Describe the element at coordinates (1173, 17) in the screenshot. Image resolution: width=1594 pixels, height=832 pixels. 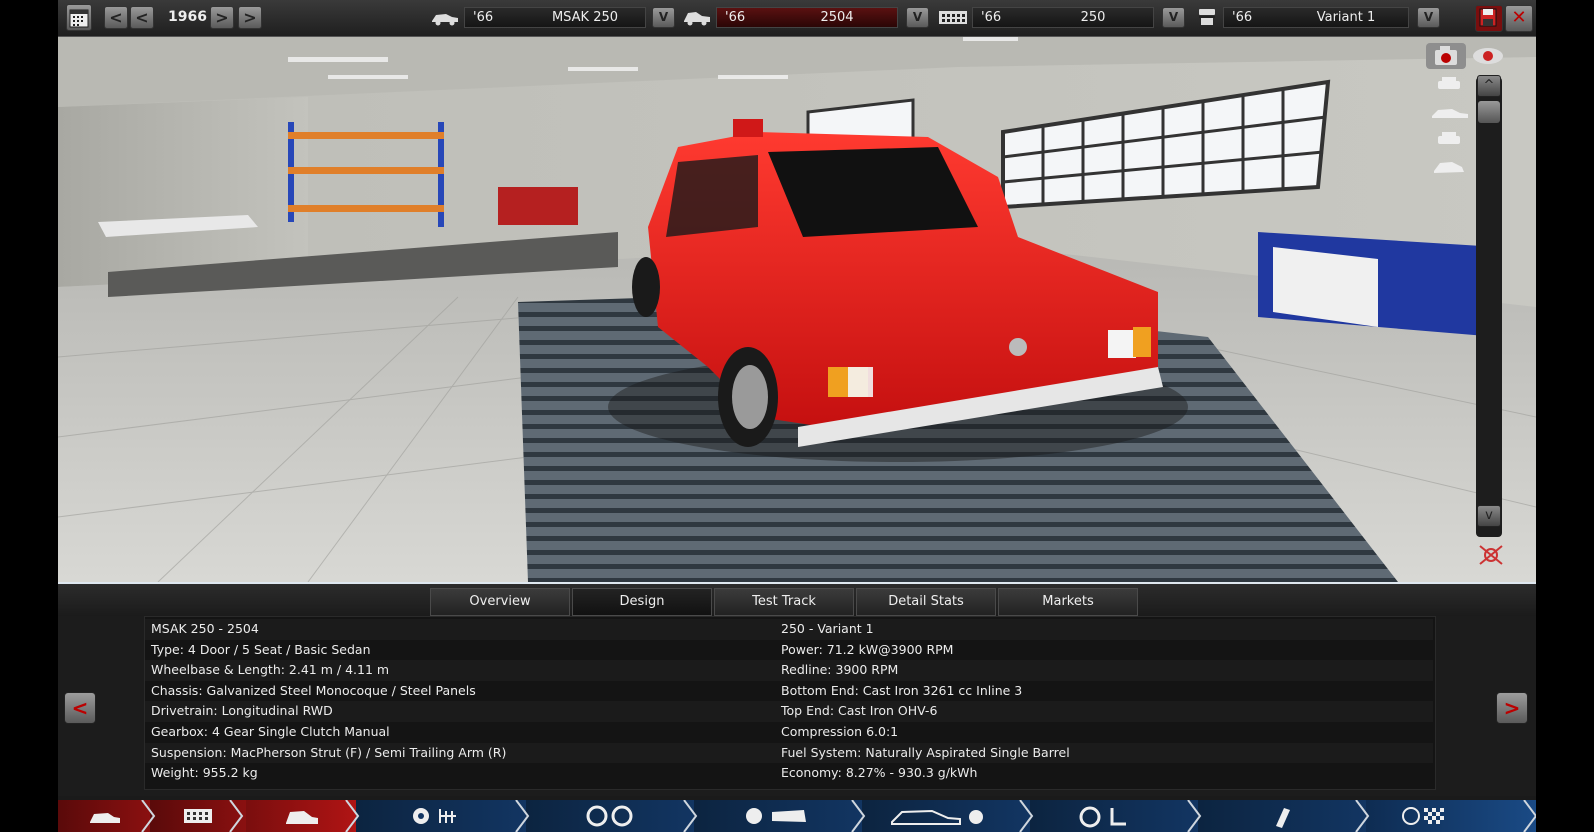
I see `engine-dropdown-button: V` at that location.